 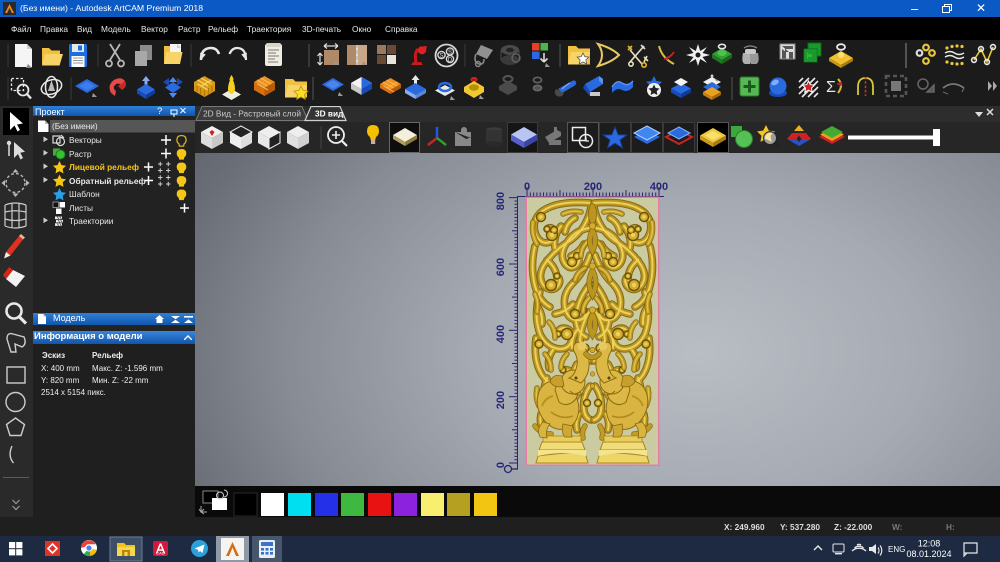 I want to click on svg-text: 3D вид, so click(x=329, y=114).